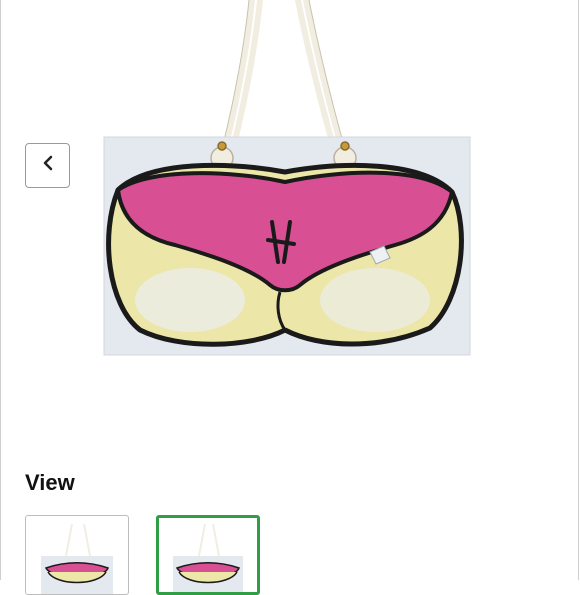 Image resolution: width=580 pixels, height=595 pixels. I want to click on chevron-left-icon, so click(48, 165).